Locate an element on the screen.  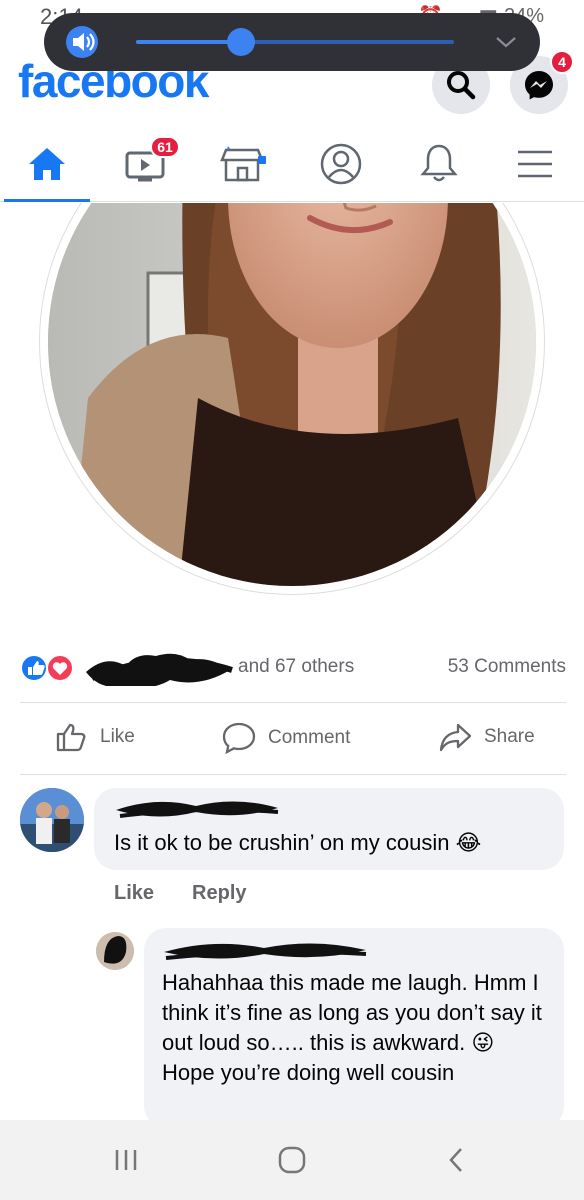
volume-thumb is located at coordinates (240, 42).